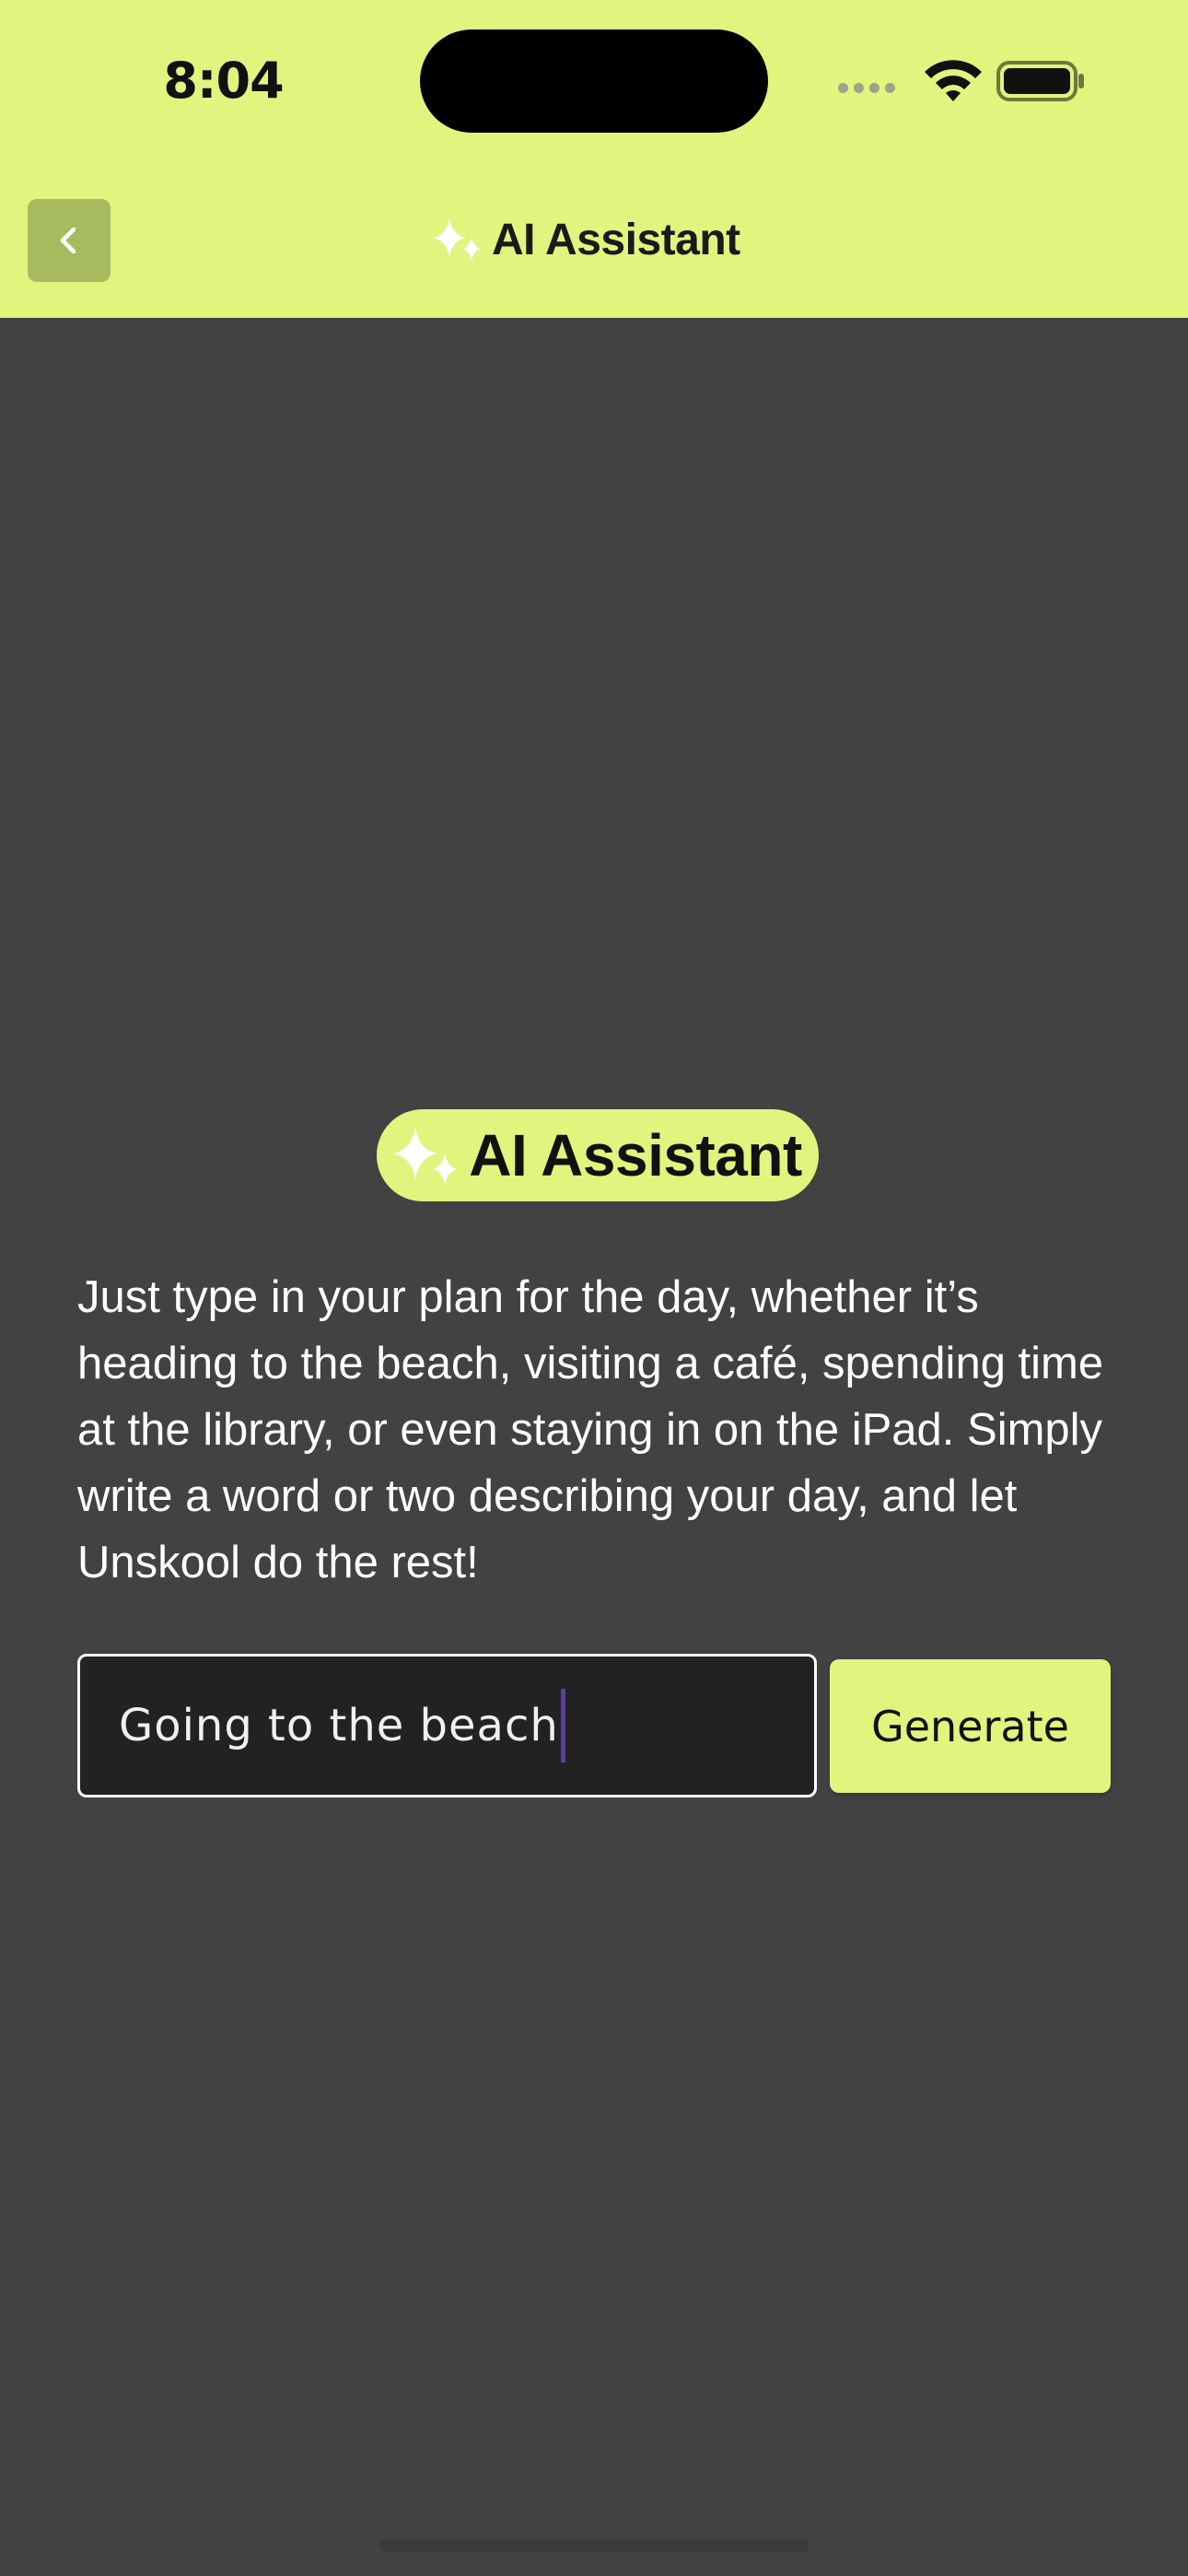 This screenshot has height=2576, width=1188. Describe the element at coordinates (562, 1725) in the screenshot. I see `text-caret` at that location.